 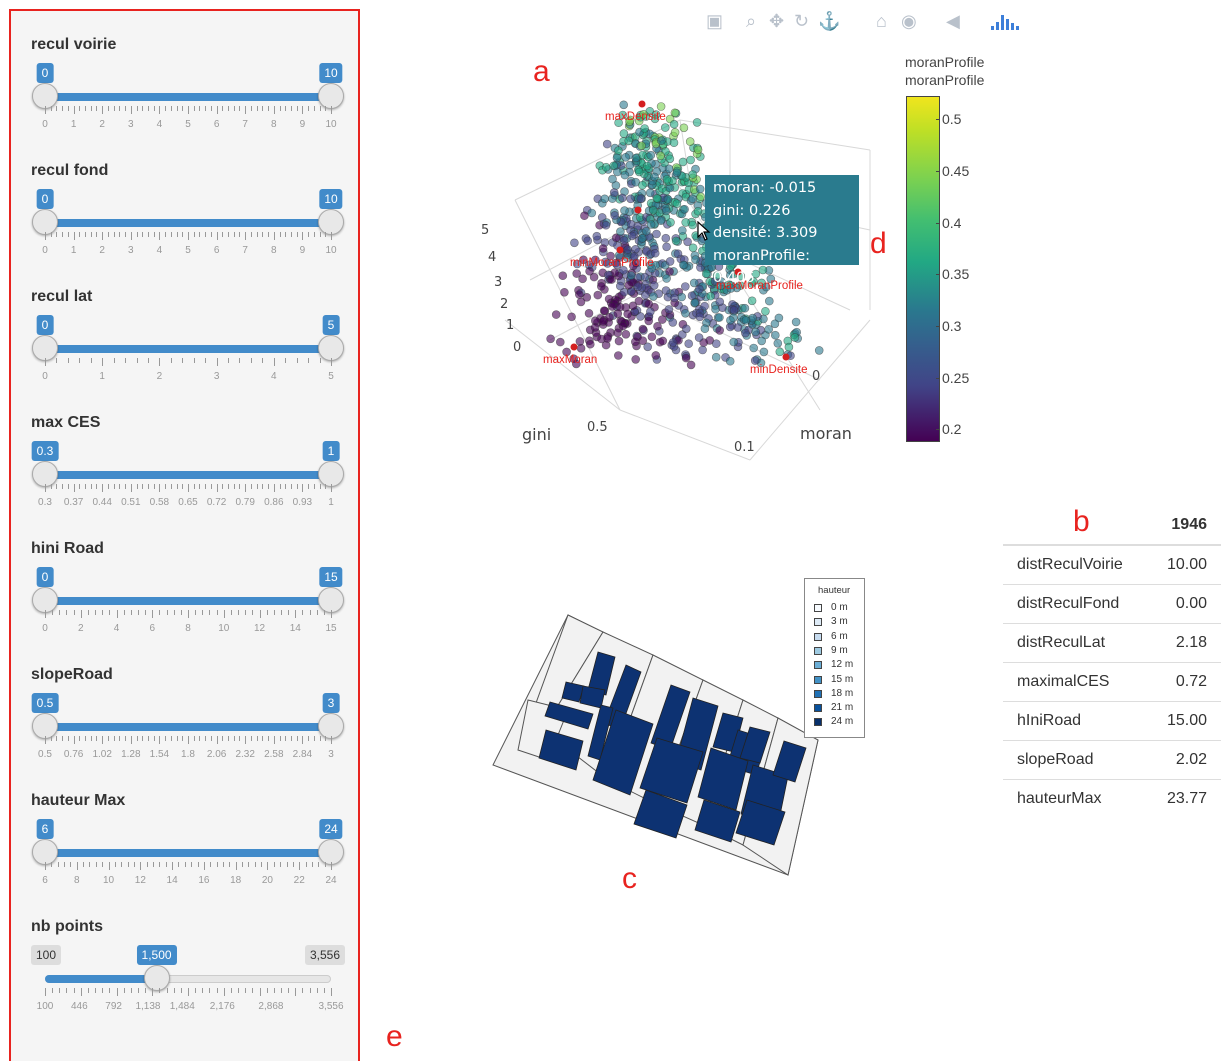 What do you see at coordinates (909, 21) in the screenshot?
I see `camera-video-icon: ◉` at bounding box center [909, 21].